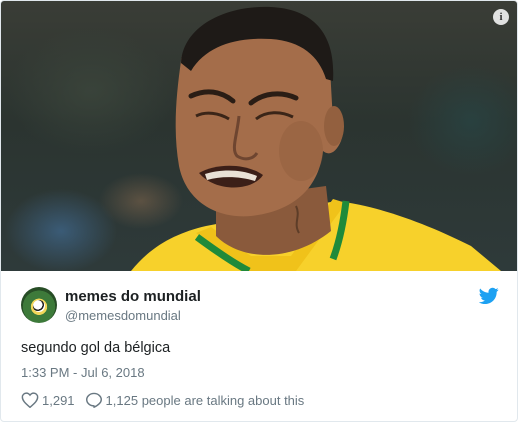  I want to click on like-button: 1,291, so click(48, 400).